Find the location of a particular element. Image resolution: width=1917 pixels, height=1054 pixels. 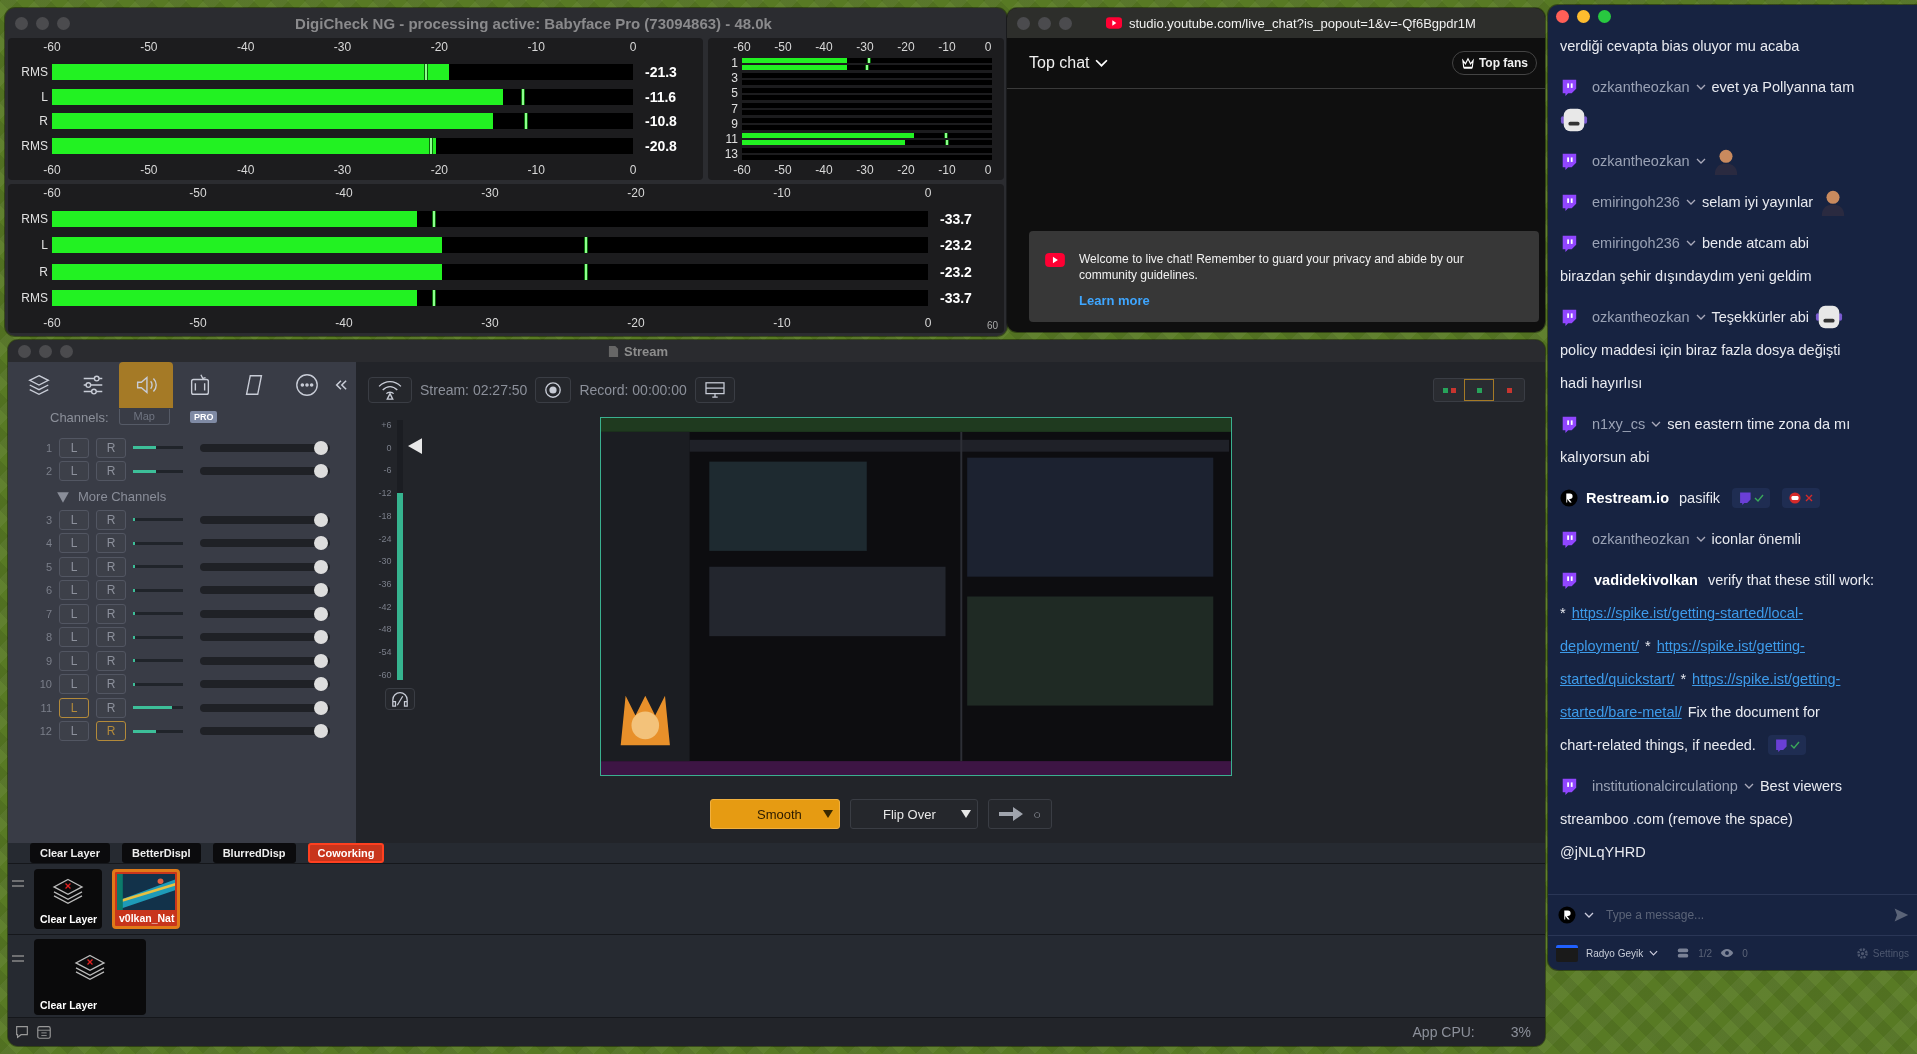

layer-tile: Coworking is located at coordinates (346, 853).